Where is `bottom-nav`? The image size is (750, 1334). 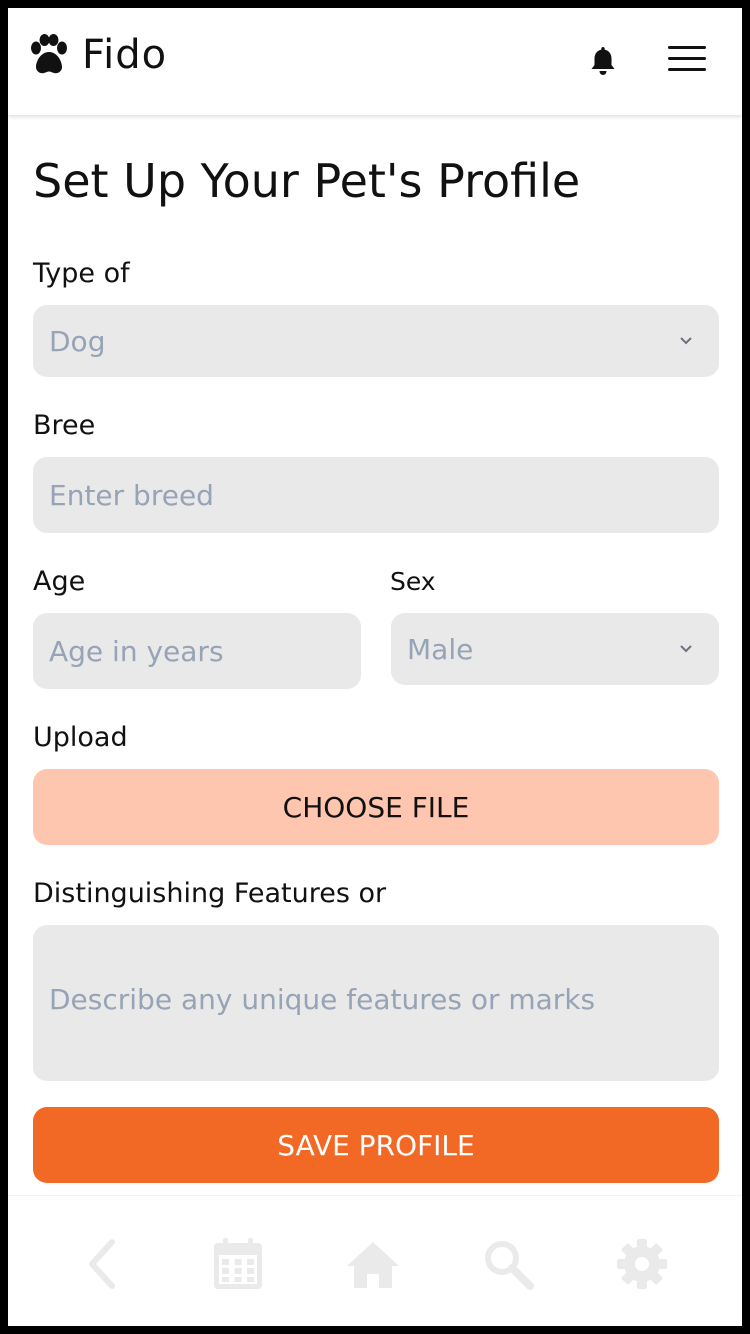 bottom-nav is located at coordinates (375, 1260).